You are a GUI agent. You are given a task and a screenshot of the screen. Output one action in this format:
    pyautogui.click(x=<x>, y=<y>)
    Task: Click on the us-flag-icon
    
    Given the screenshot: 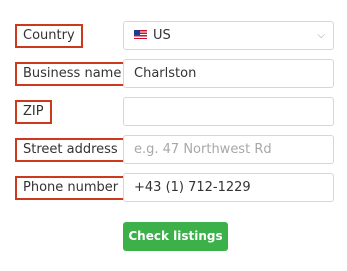 What is the action you would take?
    pyautogui.click(x=140, y=34)
    